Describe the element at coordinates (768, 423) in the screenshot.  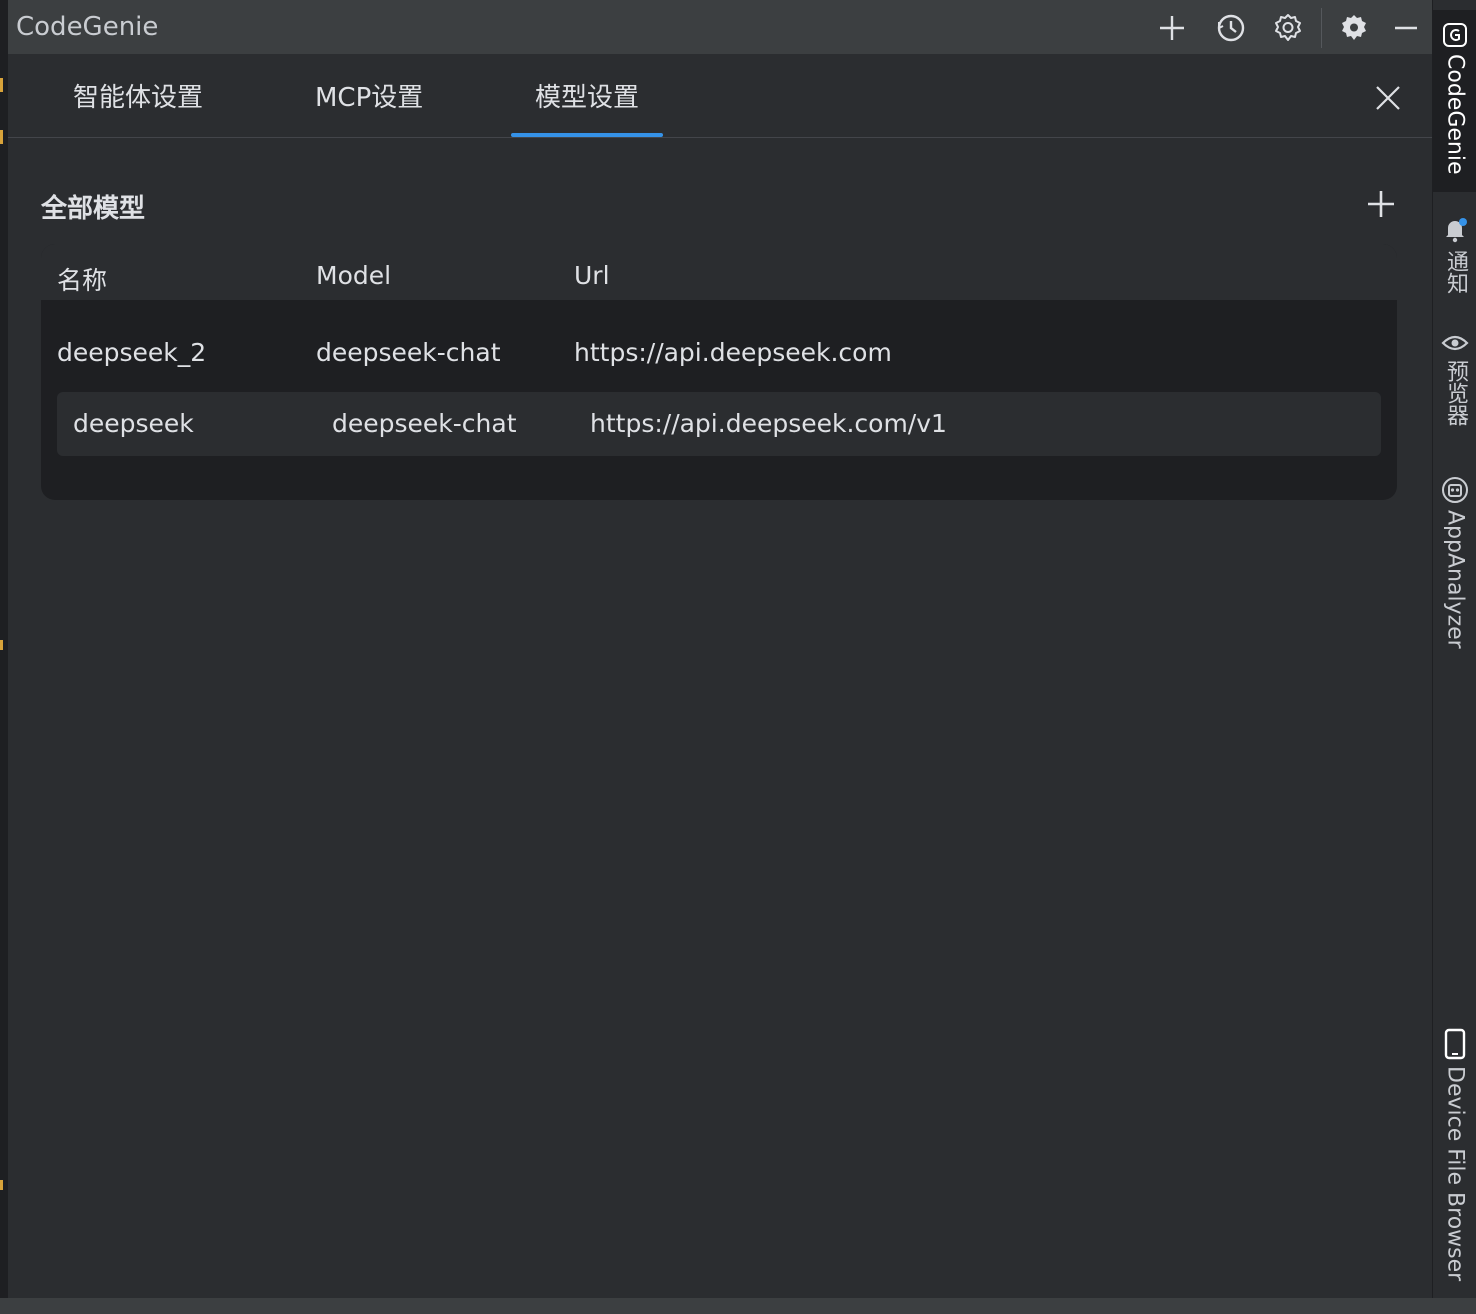
I see `row-url: https://api.deepseek.com/v1` at that location.